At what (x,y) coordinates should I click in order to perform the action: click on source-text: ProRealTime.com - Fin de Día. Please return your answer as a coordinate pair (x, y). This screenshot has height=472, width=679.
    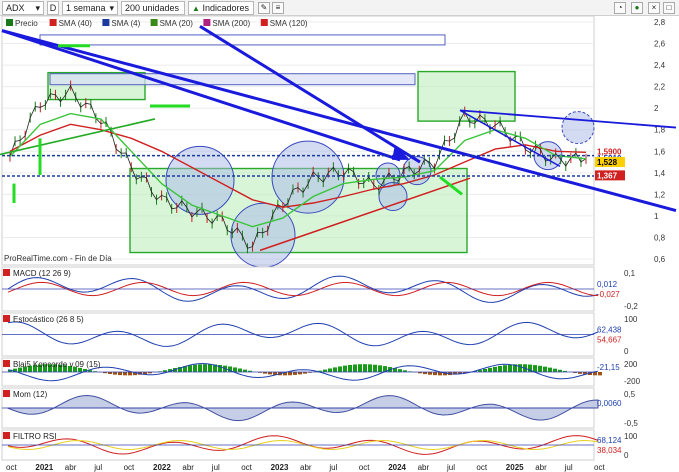
    Looking at the image, I should click on (58, 258).